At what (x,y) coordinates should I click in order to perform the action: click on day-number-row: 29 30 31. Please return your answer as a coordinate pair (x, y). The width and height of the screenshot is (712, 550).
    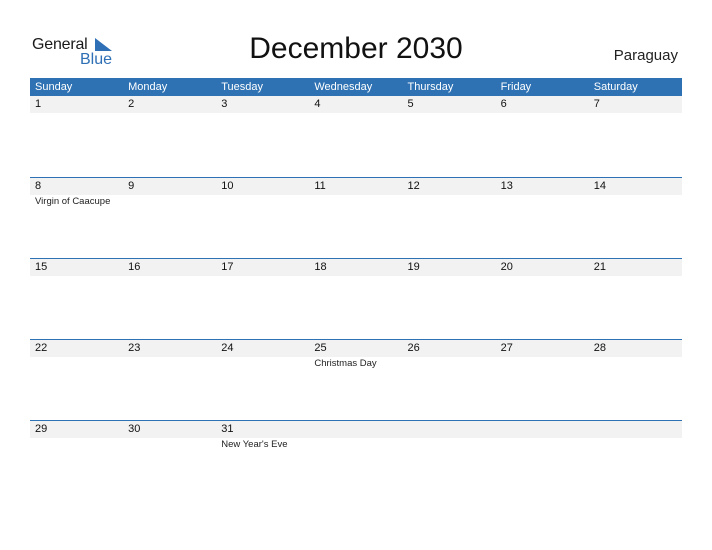
    Looking at the image, I should click on (356, 429).